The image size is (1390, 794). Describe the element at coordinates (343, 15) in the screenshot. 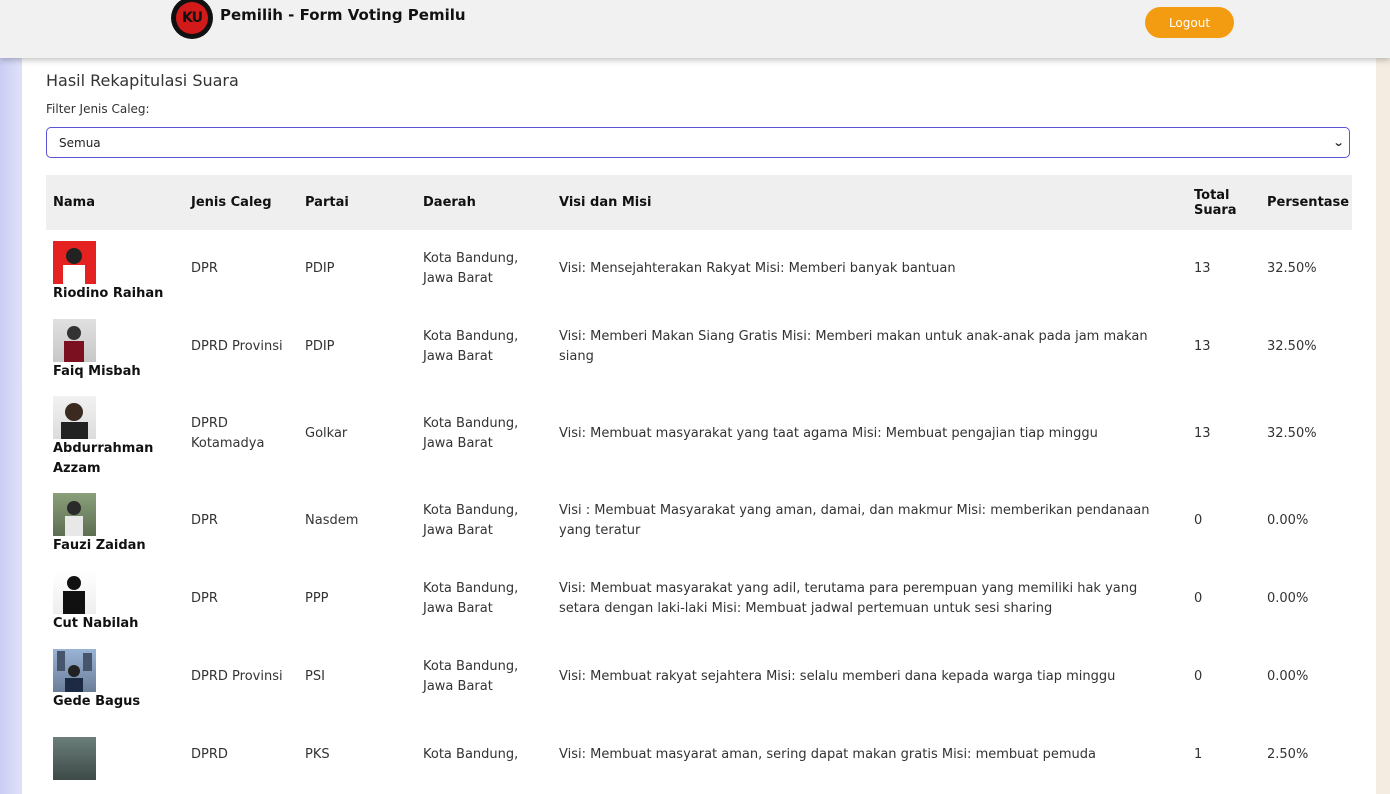

I see `app-title: Pemilih - Form Voting Pemilu` at that location.